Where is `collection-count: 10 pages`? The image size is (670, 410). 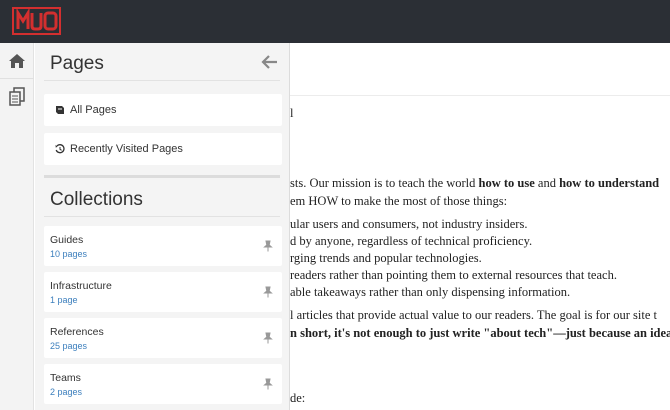 collection-count: 10 pages is located at coordinates (68, 254).